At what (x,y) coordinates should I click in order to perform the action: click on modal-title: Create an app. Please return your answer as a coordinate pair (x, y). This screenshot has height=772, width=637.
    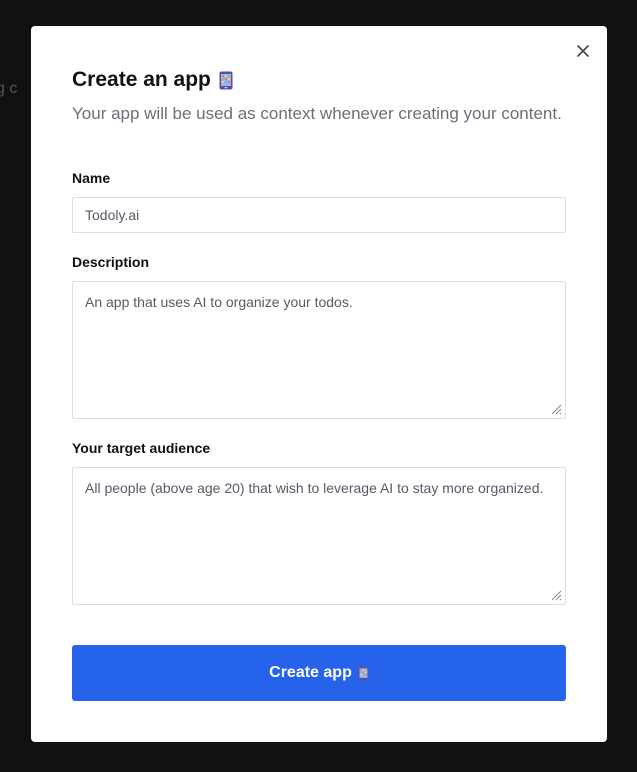
    Looking at the image, I should click on (152, 80).